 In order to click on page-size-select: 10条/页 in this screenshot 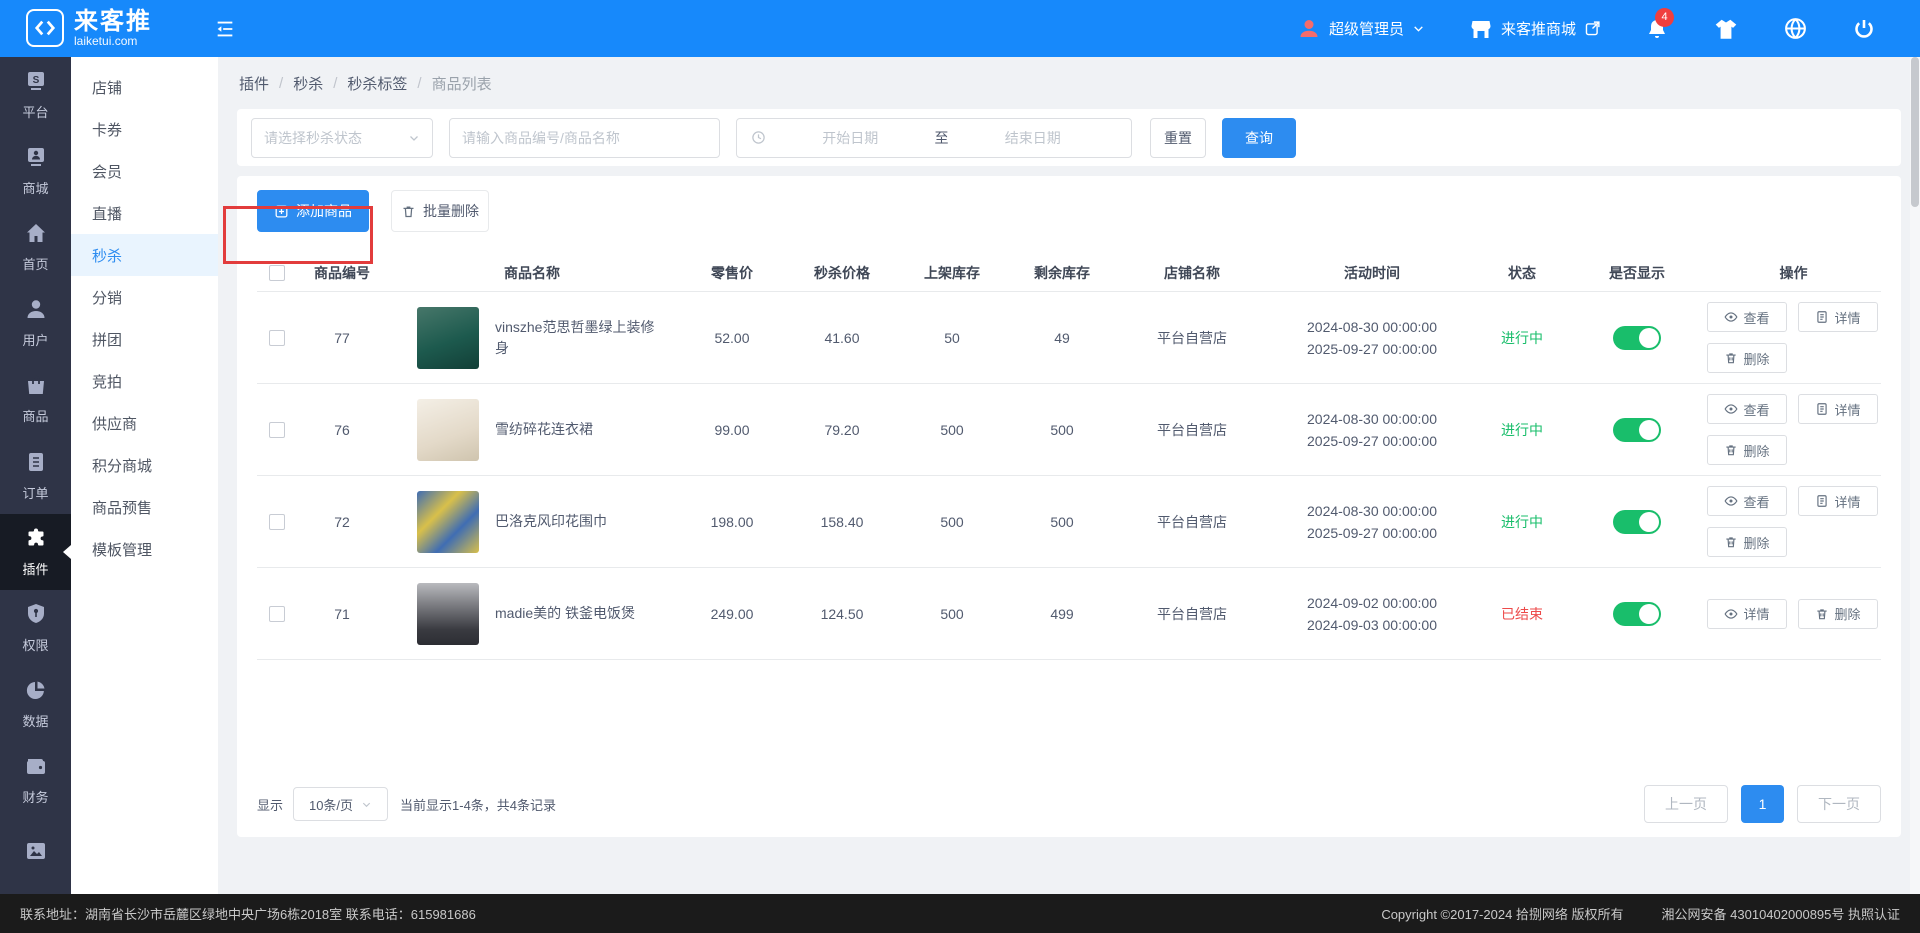, I will do `click(341, 804)`.